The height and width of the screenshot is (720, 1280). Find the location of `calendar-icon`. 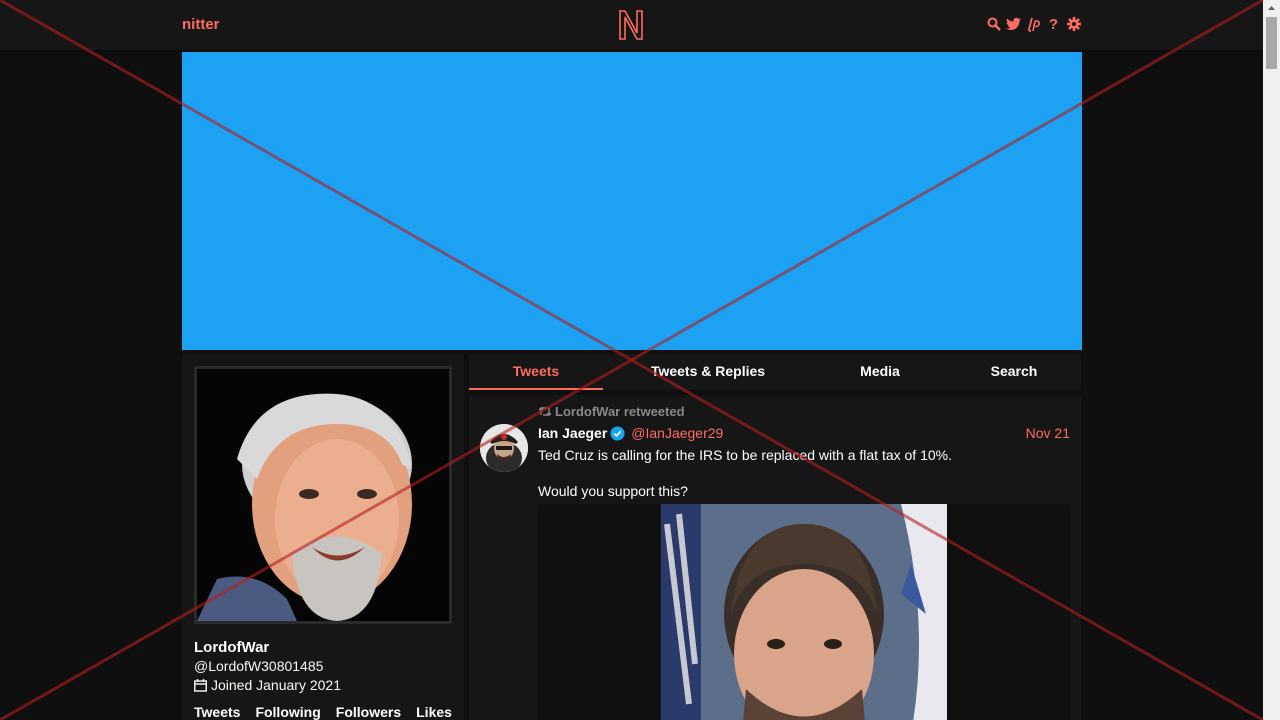

calendar-icon is located at coordinates (200, 685).